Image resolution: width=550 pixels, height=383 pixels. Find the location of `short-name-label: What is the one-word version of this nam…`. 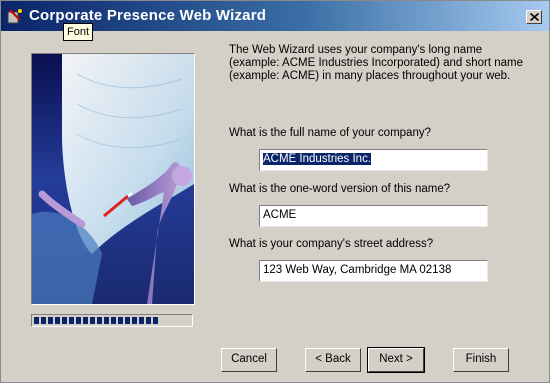

short-name-label: What is the one-word version of this nam… is located at coordinates (340, 189).